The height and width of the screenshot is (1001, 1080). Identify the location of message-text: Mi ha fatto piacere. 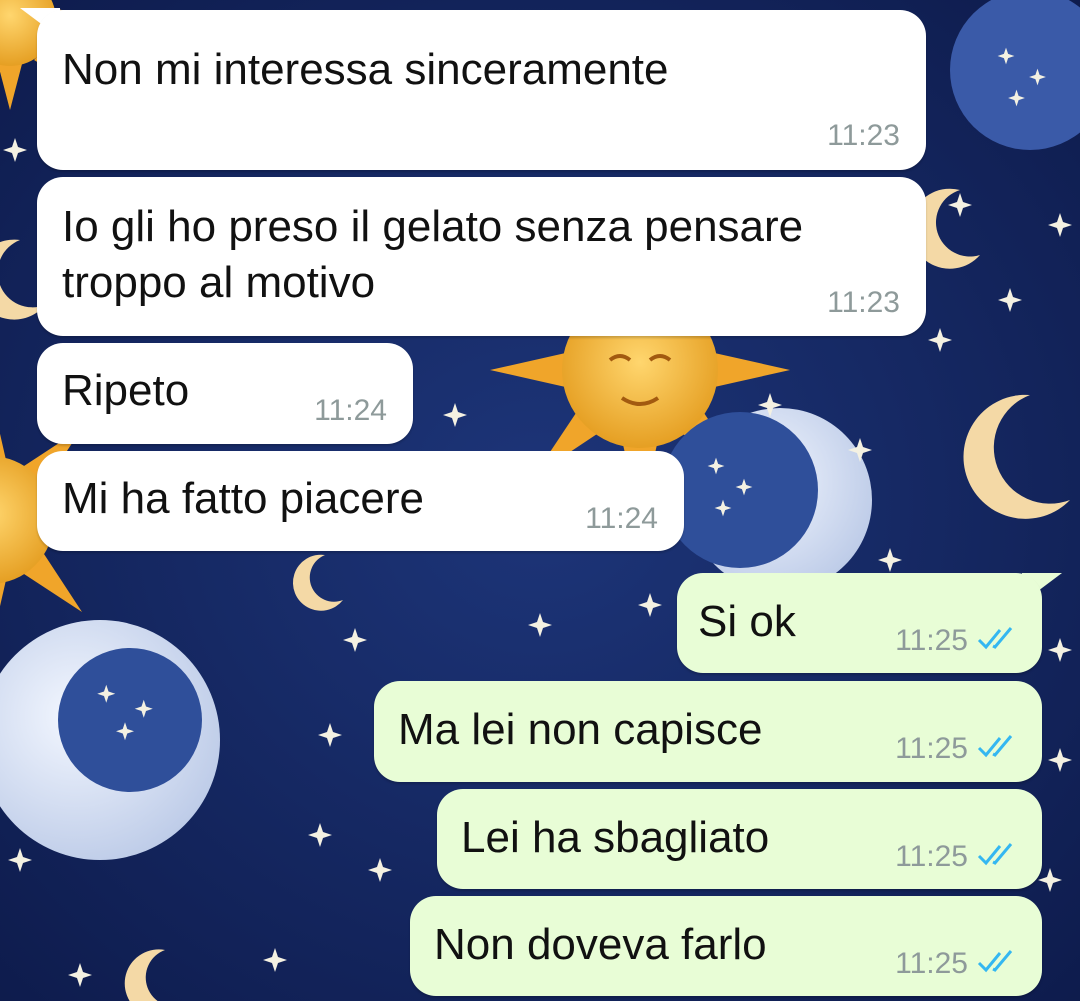
(243, 498).